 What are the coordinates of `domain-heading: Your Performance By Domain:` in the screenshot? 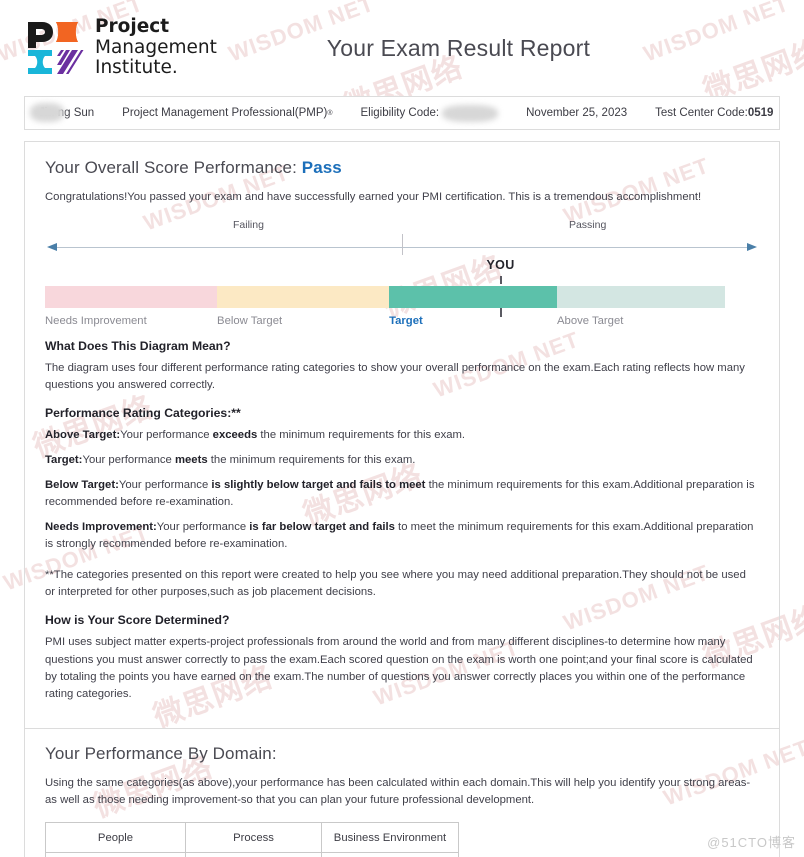 It's located at (161, 754).